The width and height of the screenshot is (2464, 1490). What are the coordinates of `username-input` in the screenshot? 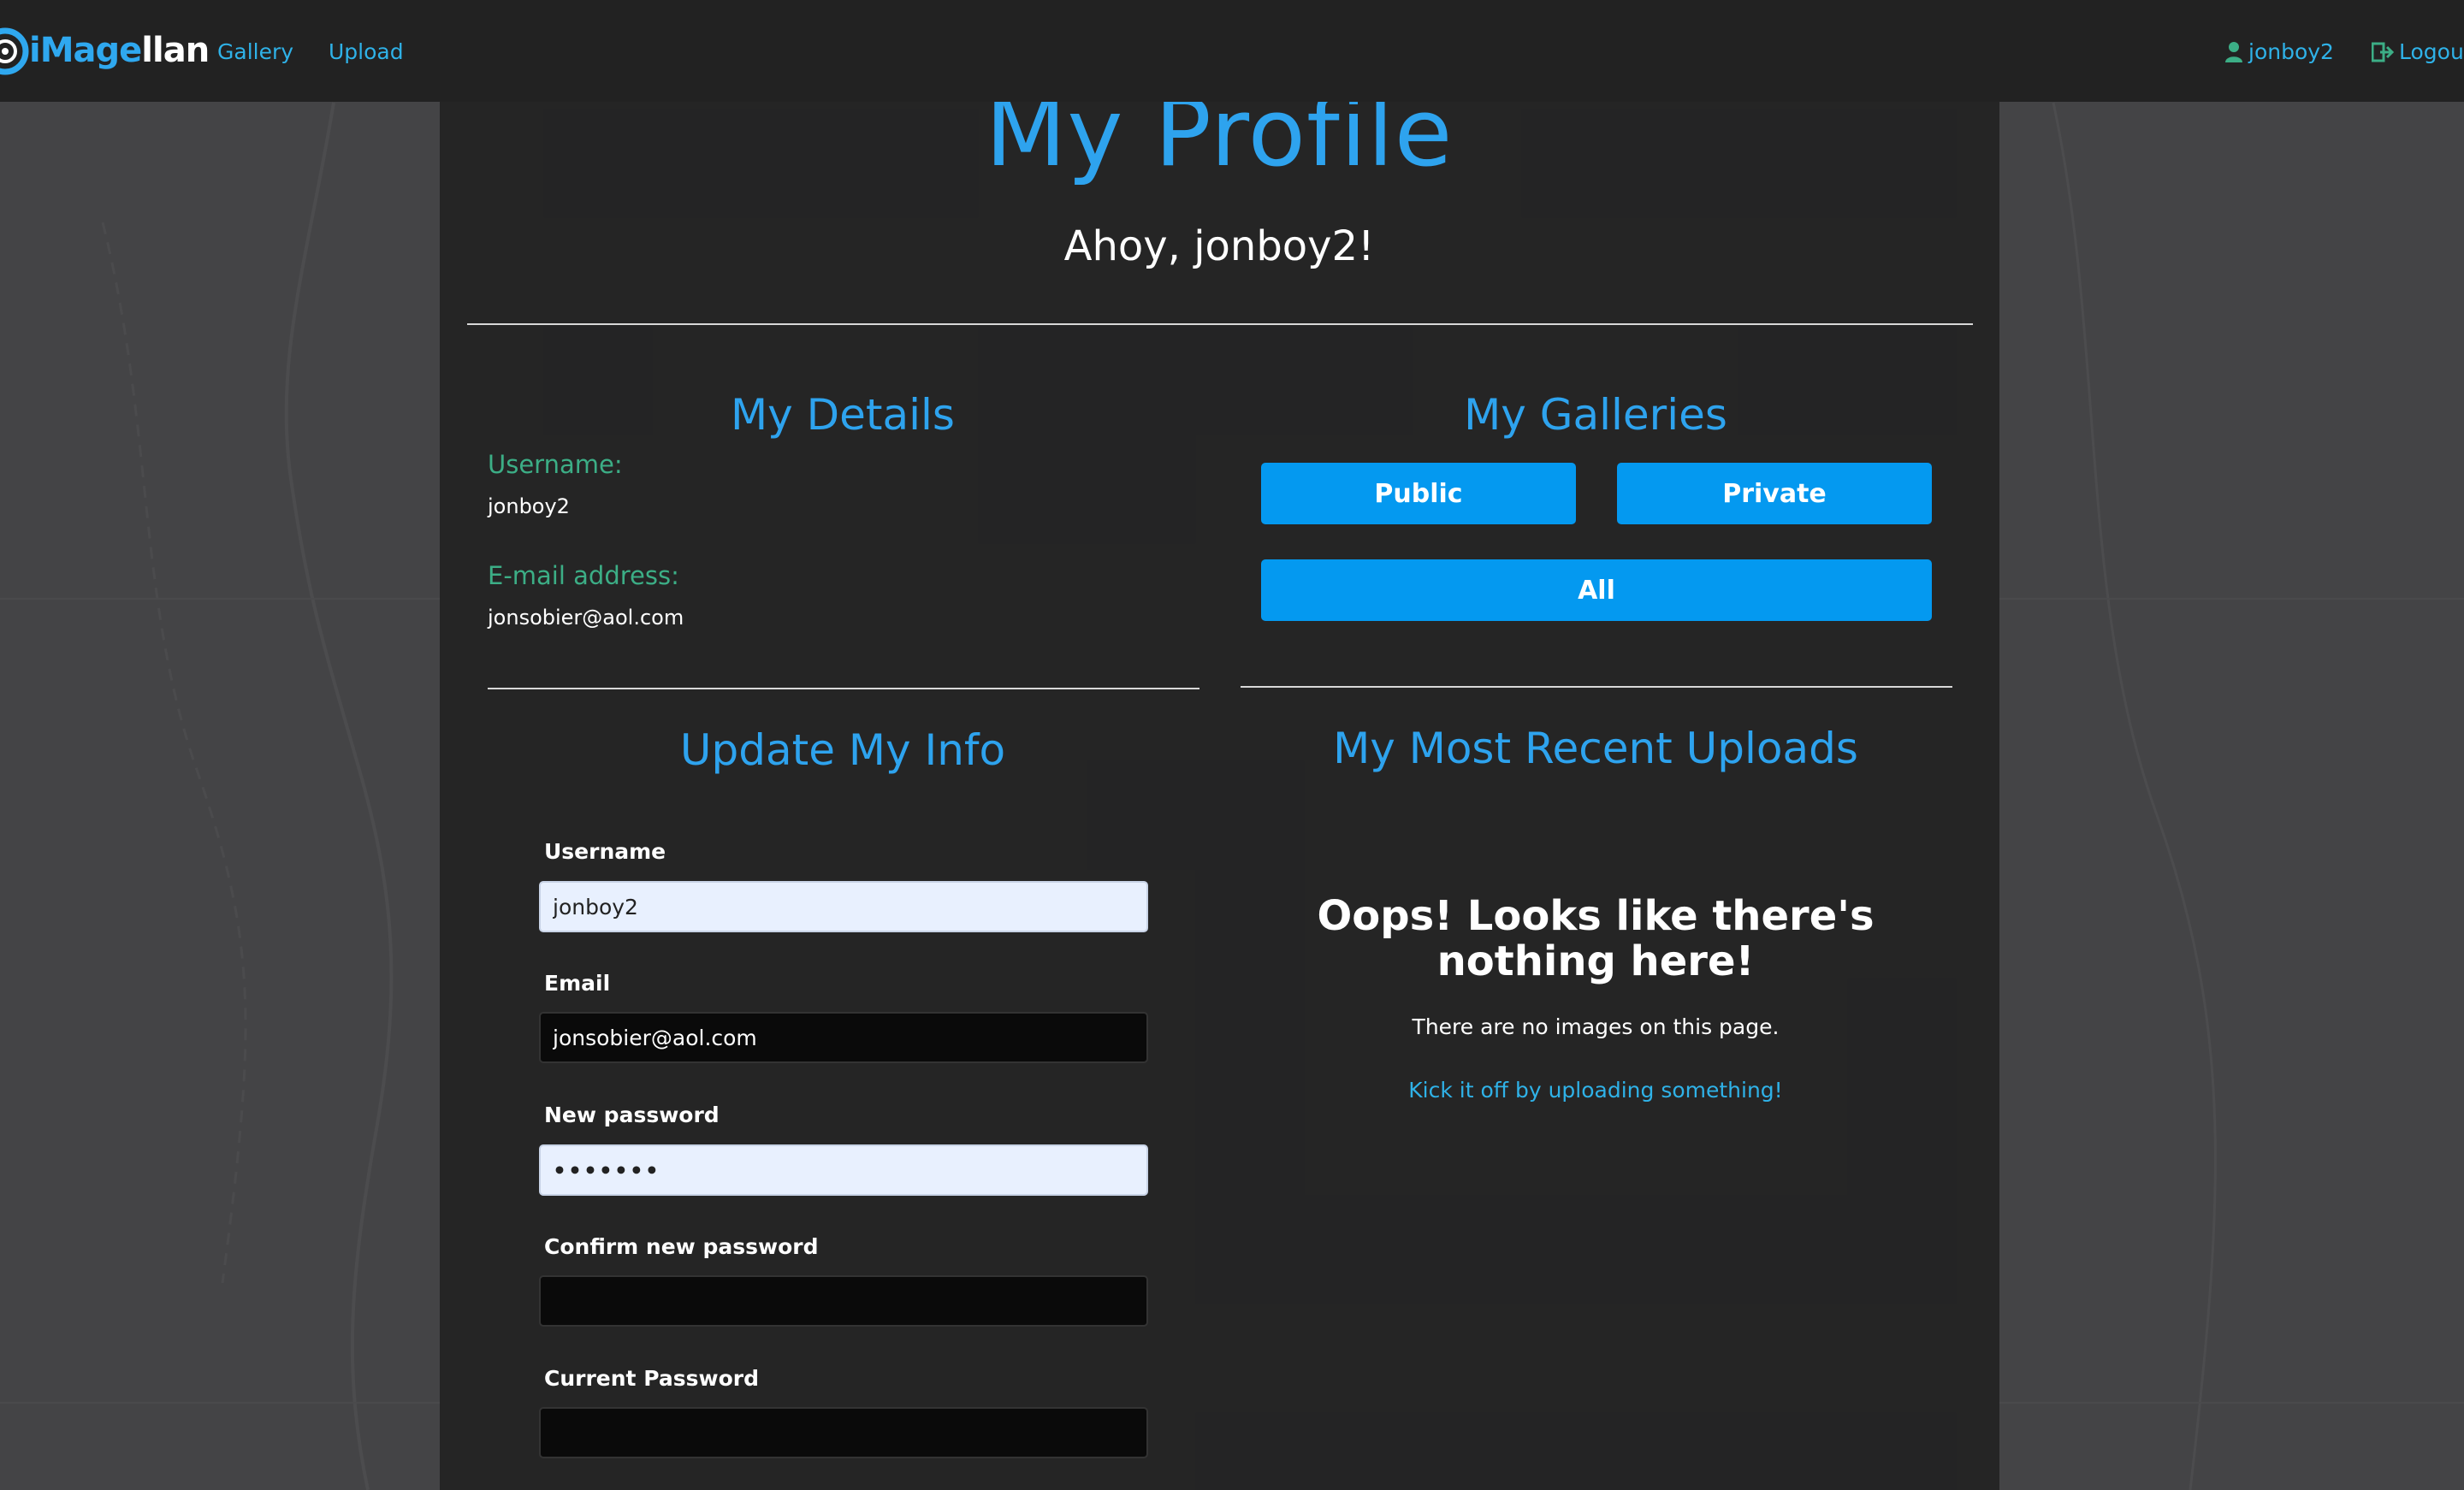 It's located at (843, 906).